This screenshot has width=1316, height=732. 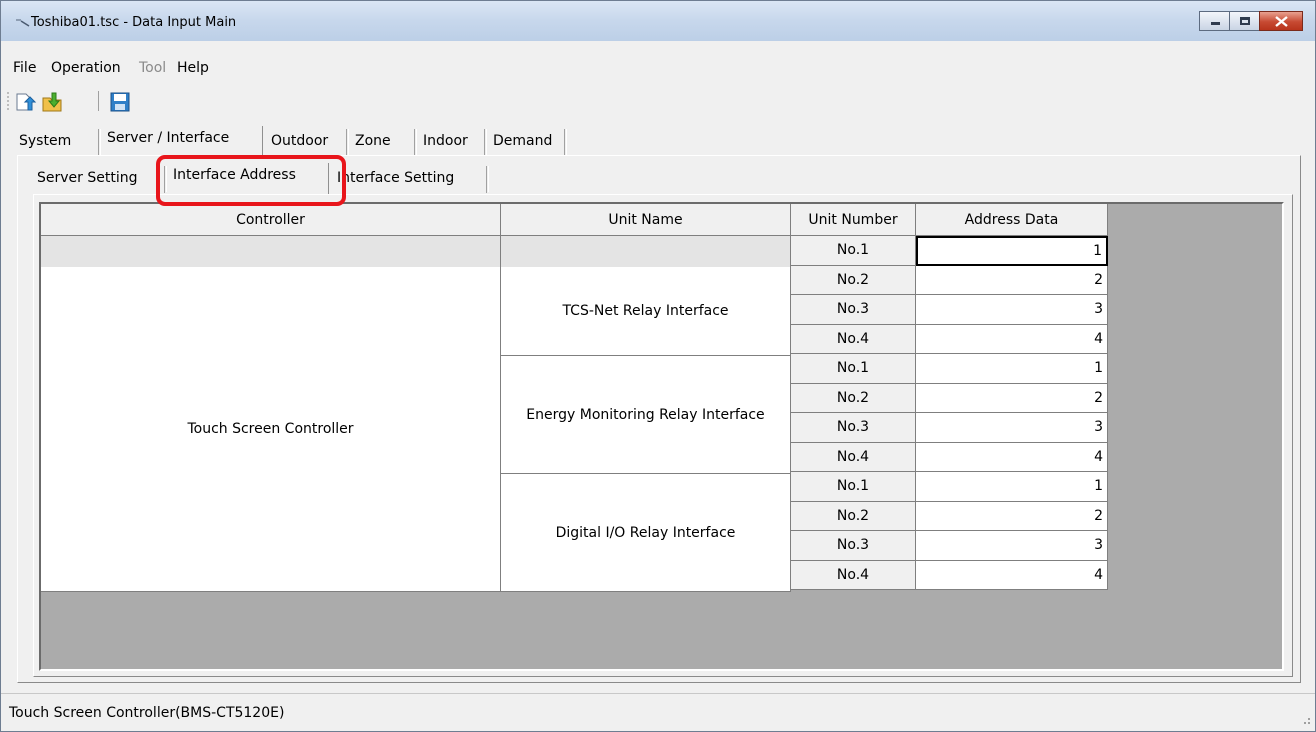 I want to click on tab-zone: Zone, so click(x=383, y=142).